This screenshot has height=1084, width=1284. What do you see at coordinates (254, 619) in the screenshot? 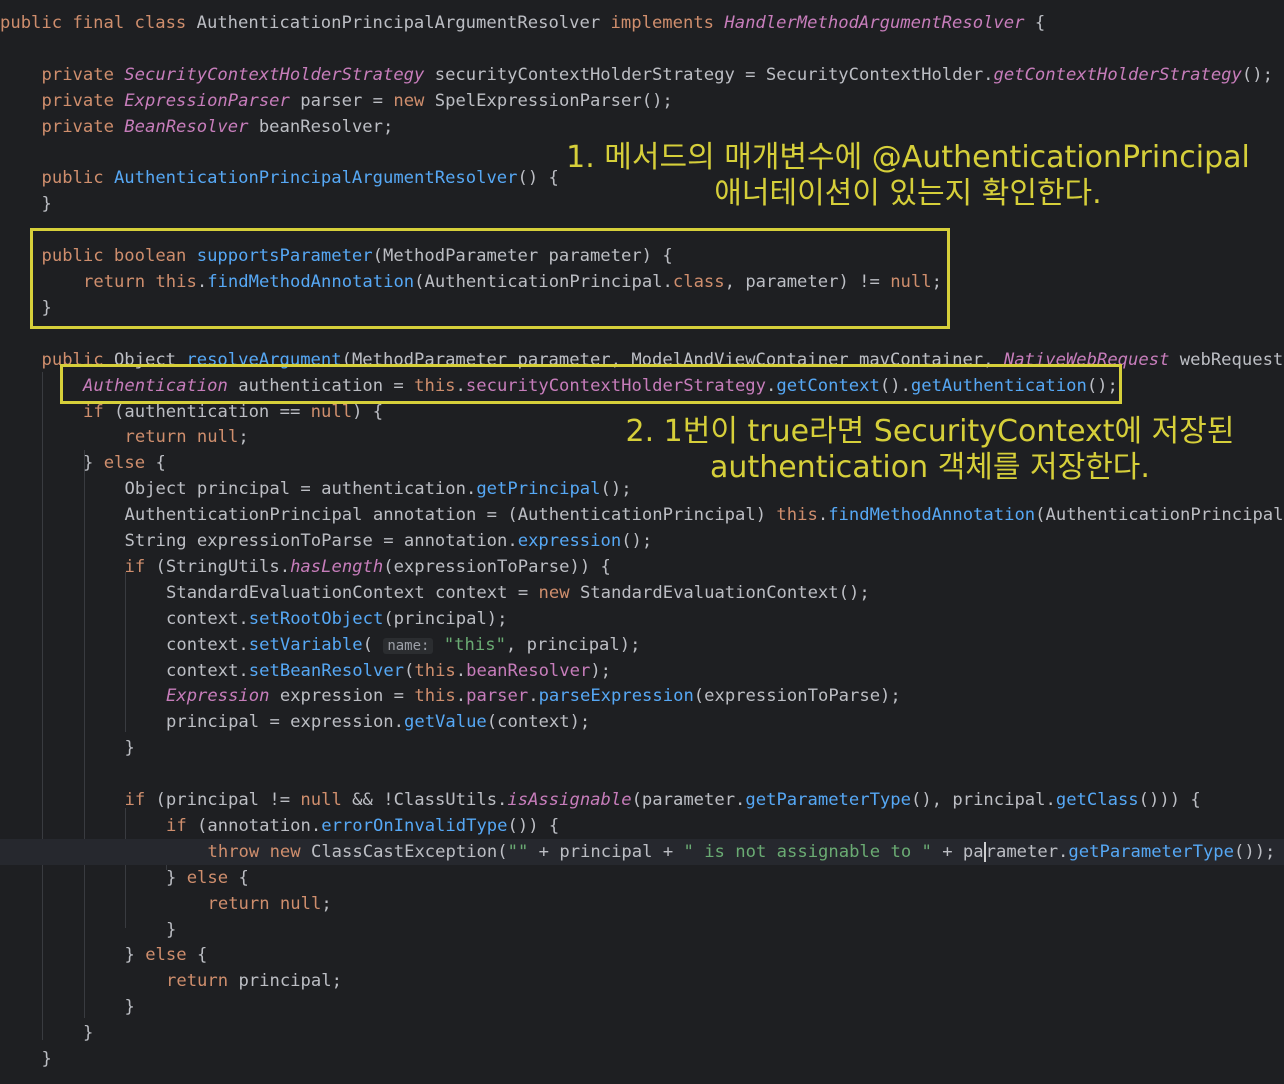
I see `code-line: context.setRootObject(principal);` at bounding box center [254, 619].